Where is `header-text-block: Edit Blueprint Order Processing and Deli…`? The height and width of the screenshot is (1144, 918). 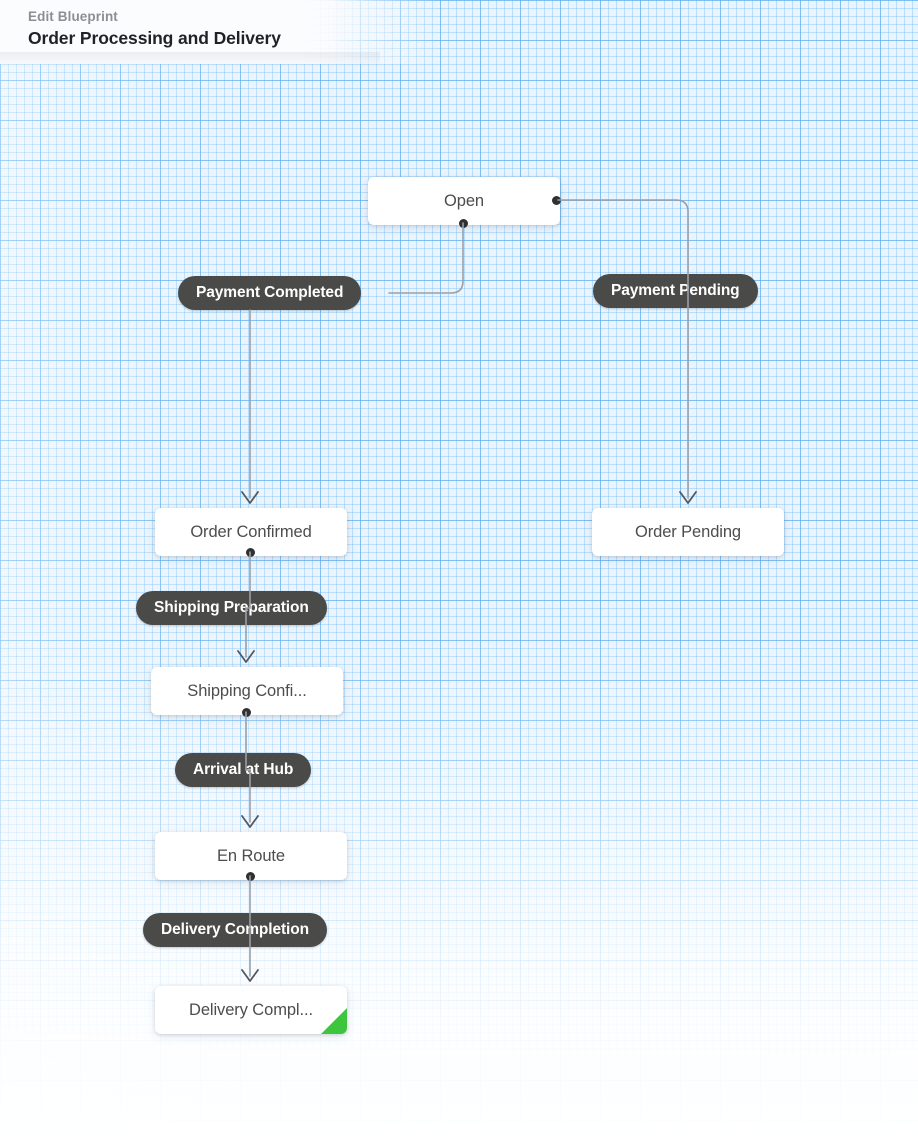 header-text-block: Edit Blueprint Order Processing and Deli… is located at coordinates (154, 29).